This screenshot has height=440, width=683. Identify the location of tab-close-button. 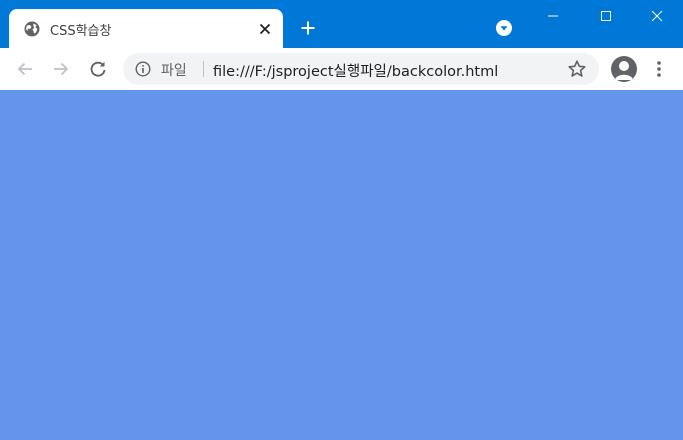
(265, 29).